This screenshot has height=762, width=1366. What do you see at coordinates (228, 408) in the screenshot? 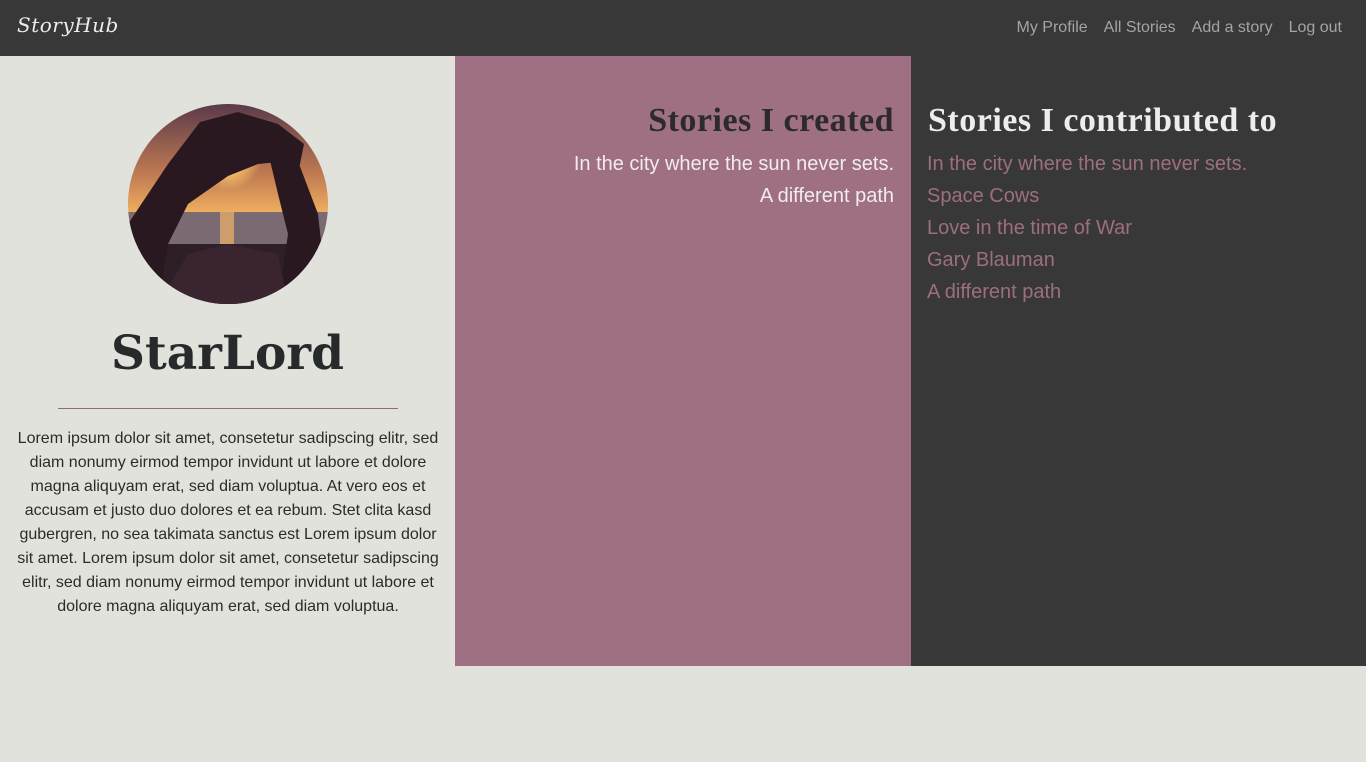
I see `divider` at bounding box center [228, 408].